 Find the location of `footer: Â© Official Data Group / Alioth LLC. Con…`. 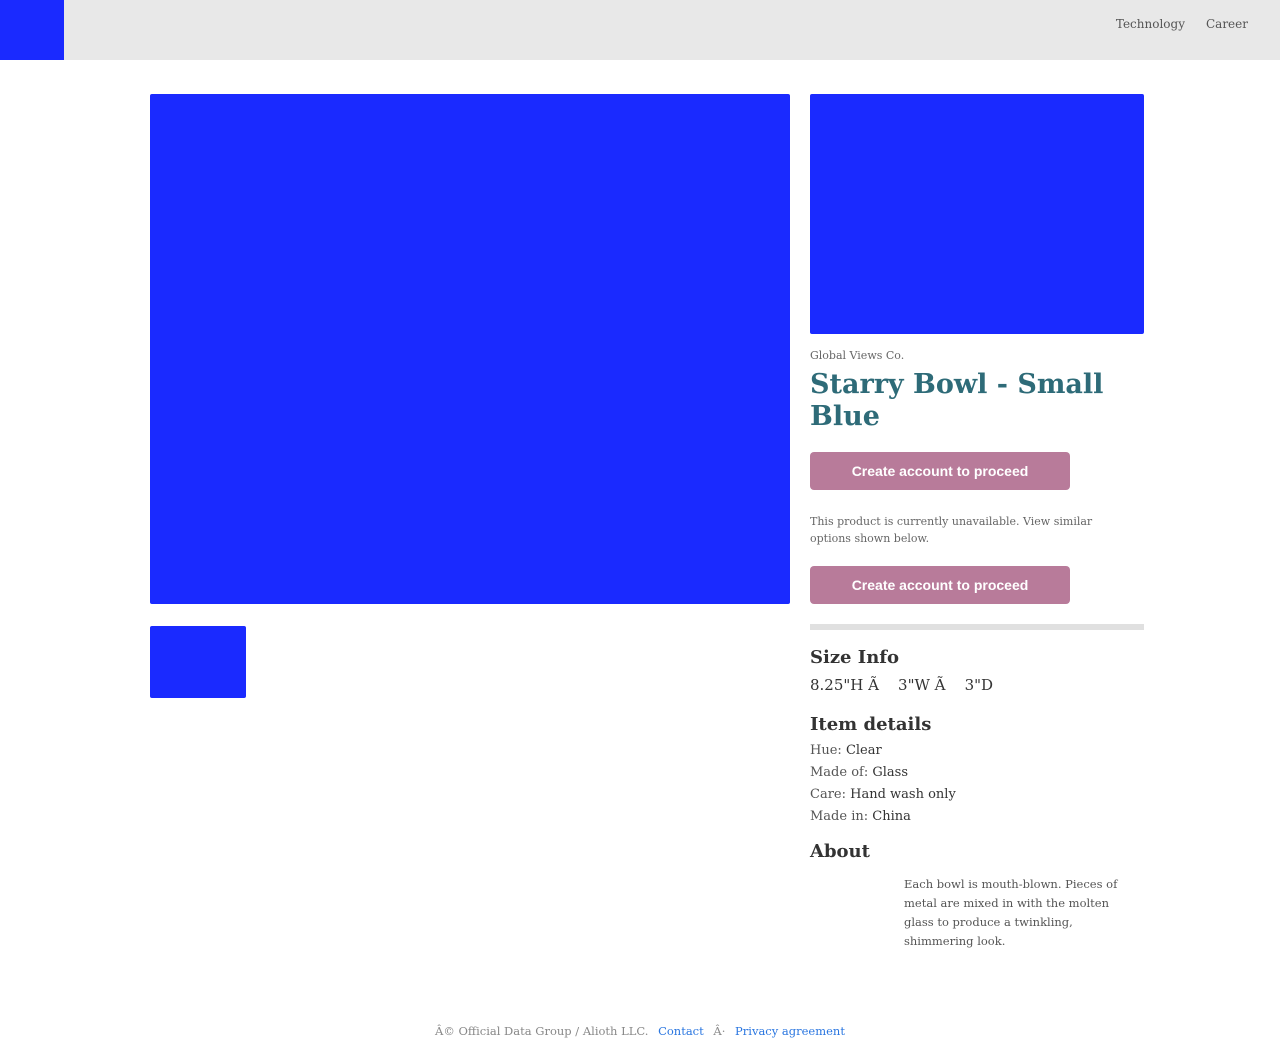

footer: Â© Official Data Group / Alioth LLC. Con… is located at coordinates (640, 1031).